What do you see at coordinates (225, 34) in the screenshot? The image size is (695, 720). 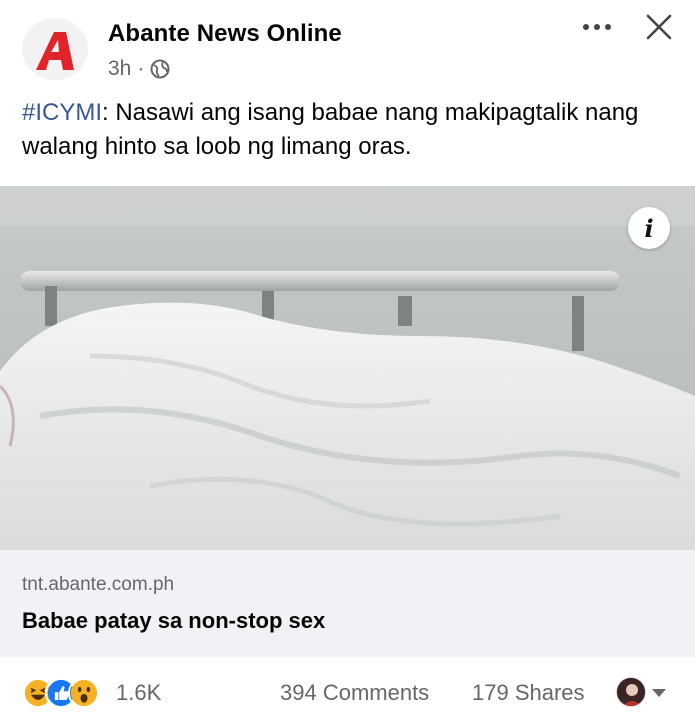 I see `page-name-link: Abante News Online` at bounding box center [225, 34].